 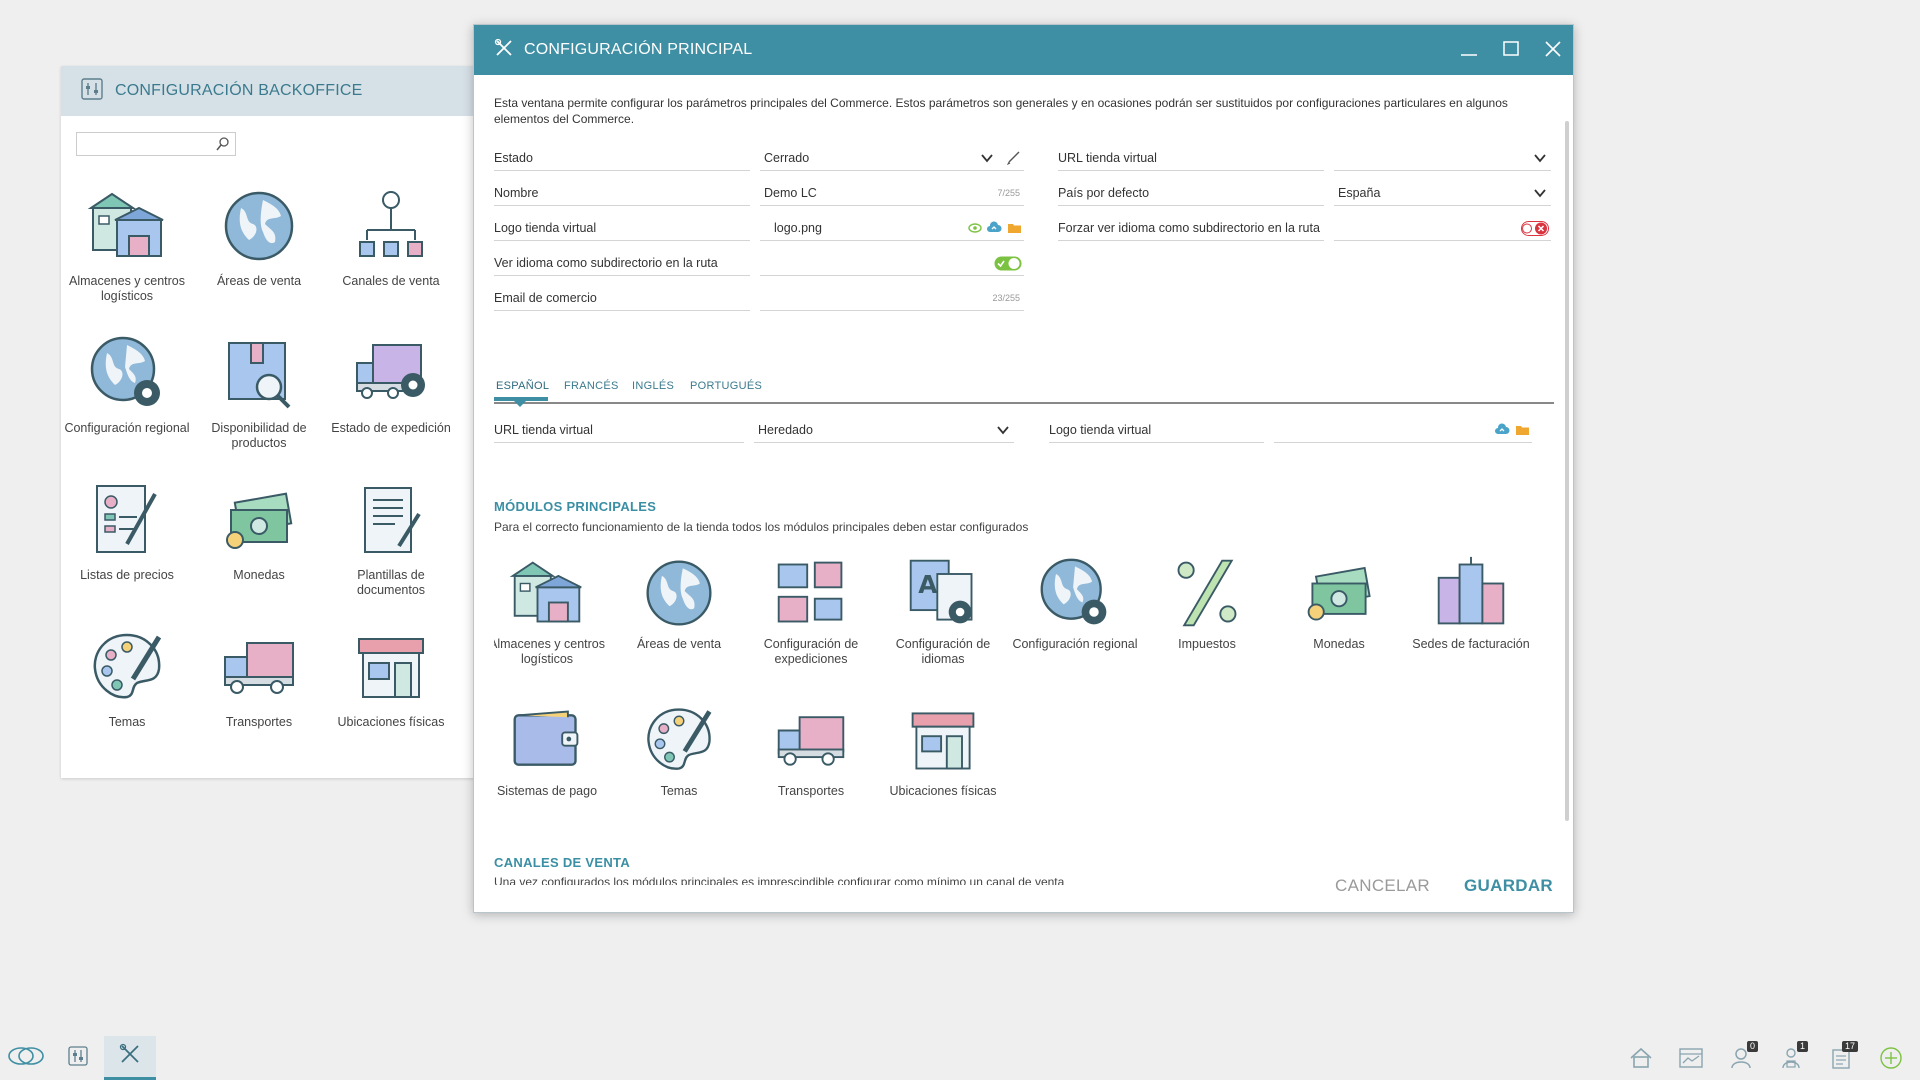 I want to click on dialog-scrollbar, so click(x=1567, y=471).